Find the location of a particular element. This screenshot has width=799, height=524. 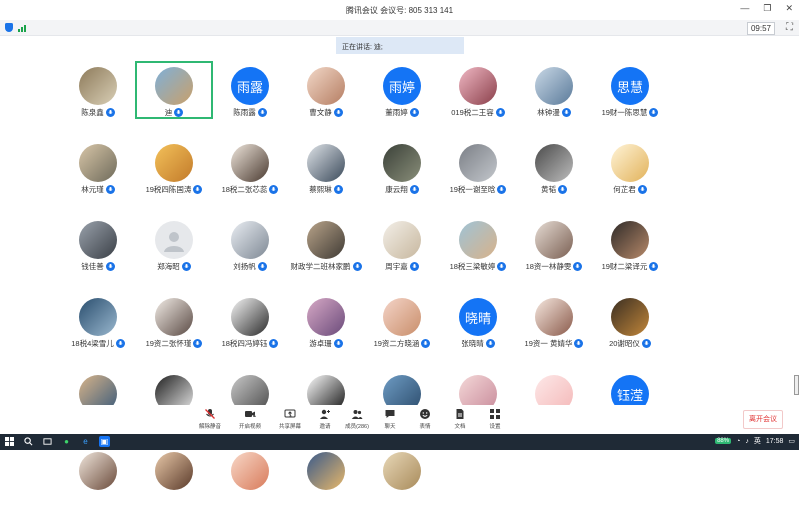

participant-tile: 思慧 19财一陈思慧 is located at coordinates (630, 100).